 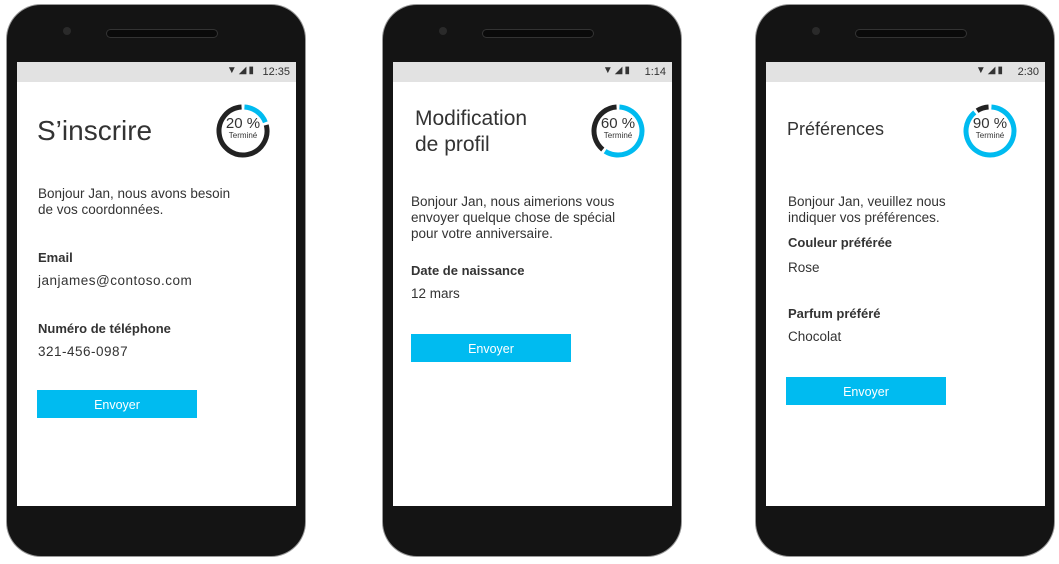 I want to click on color-label: Couleur préférée, so click(x=840, y=242).